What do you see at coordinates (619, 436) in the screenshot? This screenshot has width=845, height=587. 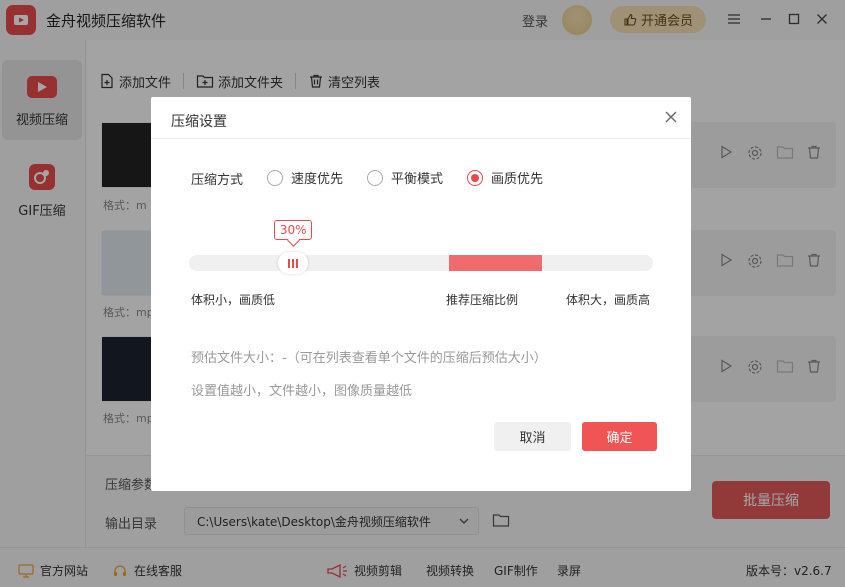 I see `confirm-button: 确定` at bounding box center [619, 436].